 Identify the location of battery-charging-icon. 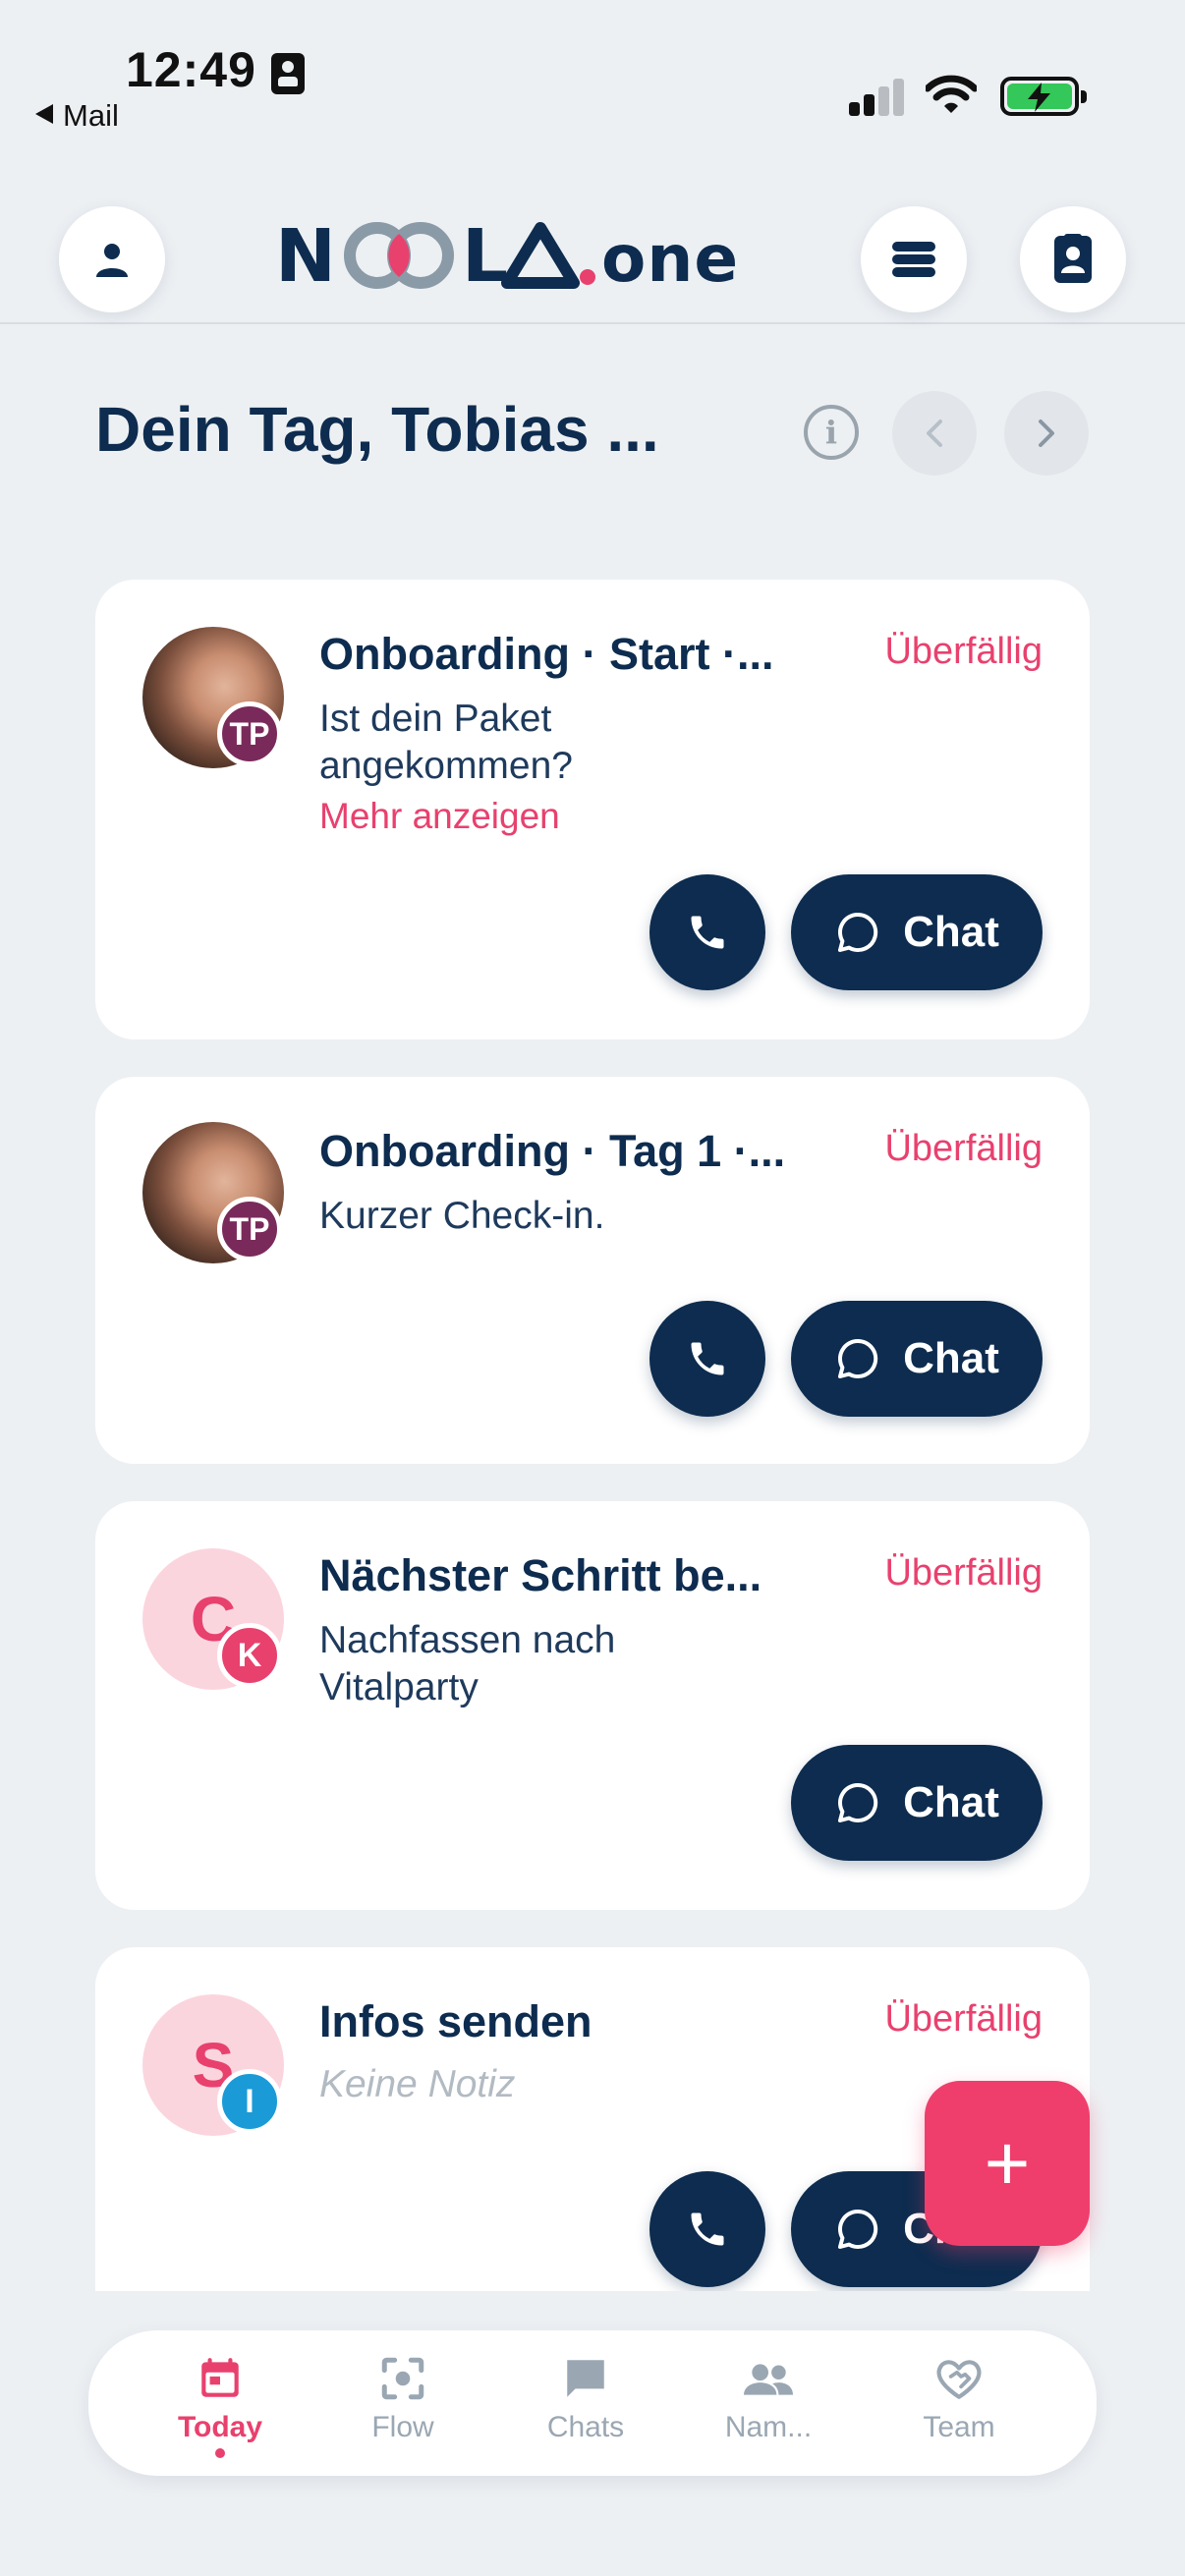
(1044, 96).